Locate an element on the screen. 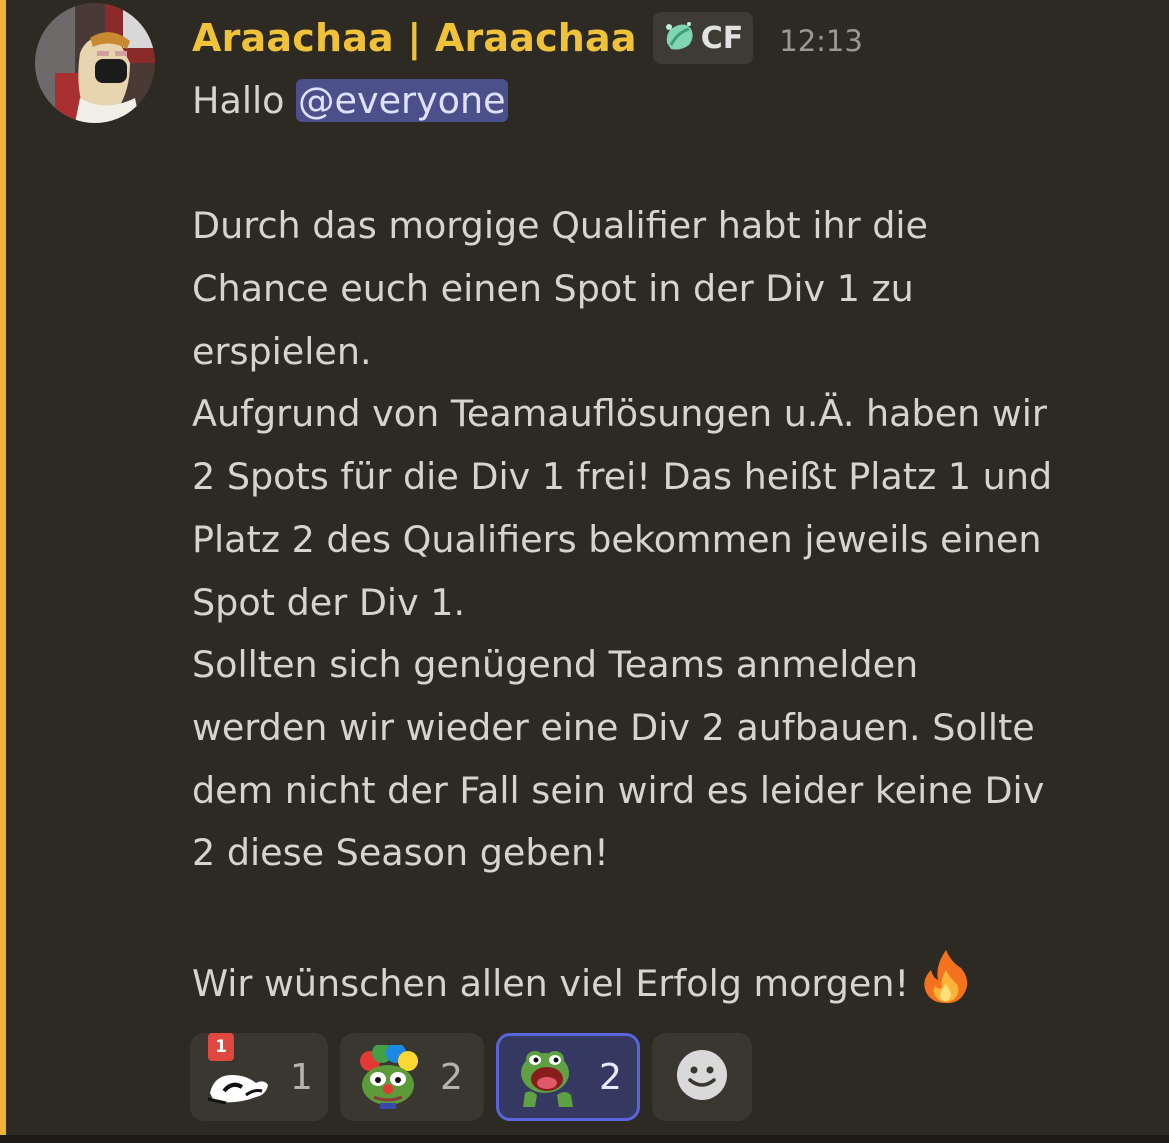  message-header: Araachaa | Araachaa CF 12:13 is located at coordinates (527, 38).